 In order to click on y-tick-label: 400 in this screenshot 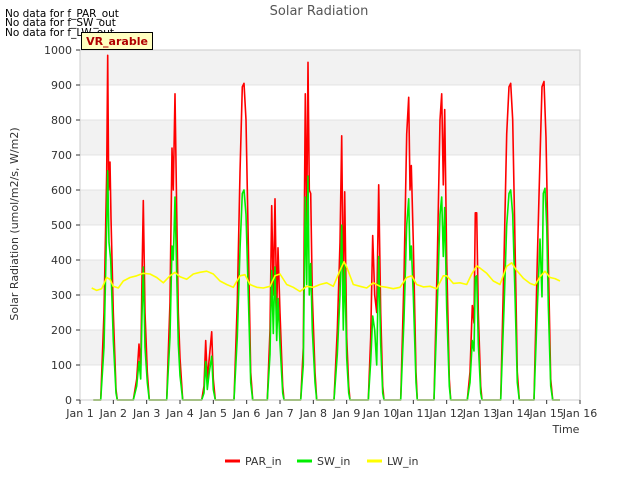, I will do `click(61, 260)`.